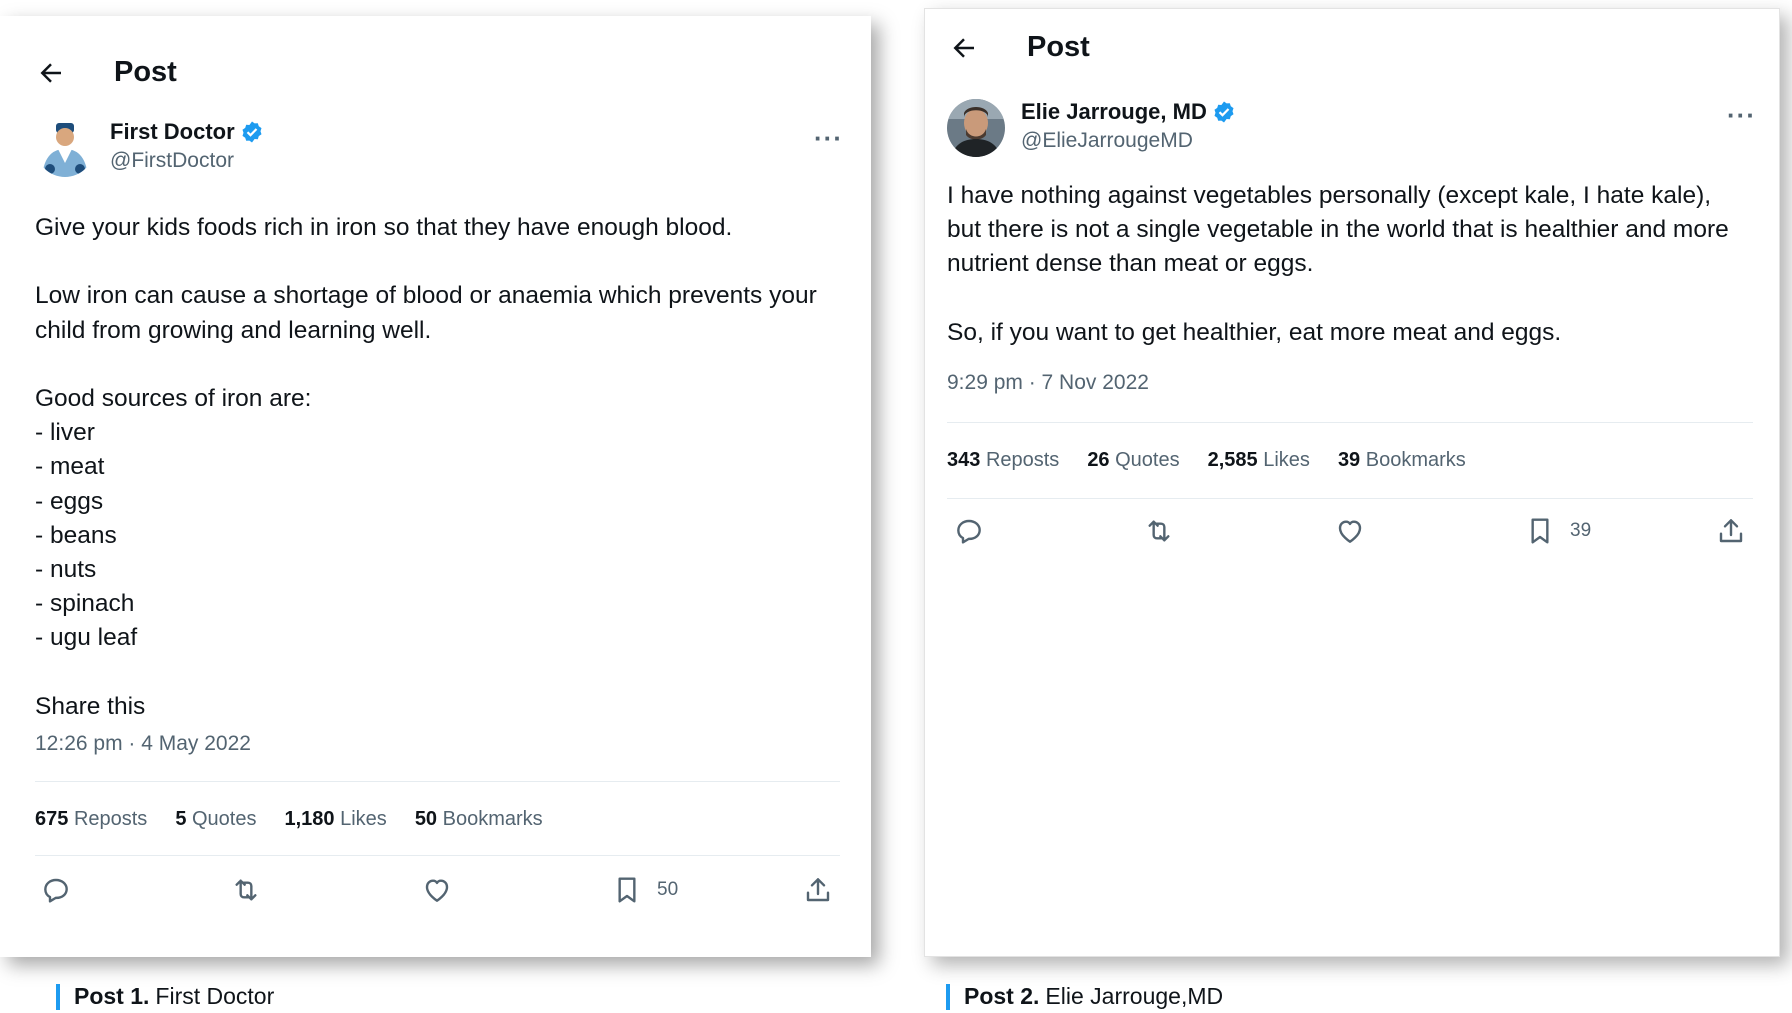  Describe the element at coordinates (479, 819) in the screenshot. I see `bookmarks-stat: 50 Bookmarks` at that location.